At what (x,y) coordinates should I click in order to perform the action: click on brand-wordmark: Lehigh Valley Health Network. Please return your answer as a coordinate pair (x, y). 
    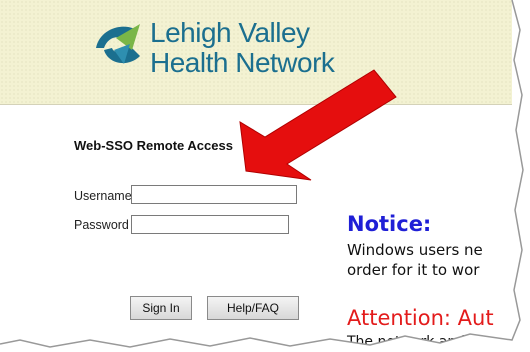
    Looking at the image, I should click on (242, 47).